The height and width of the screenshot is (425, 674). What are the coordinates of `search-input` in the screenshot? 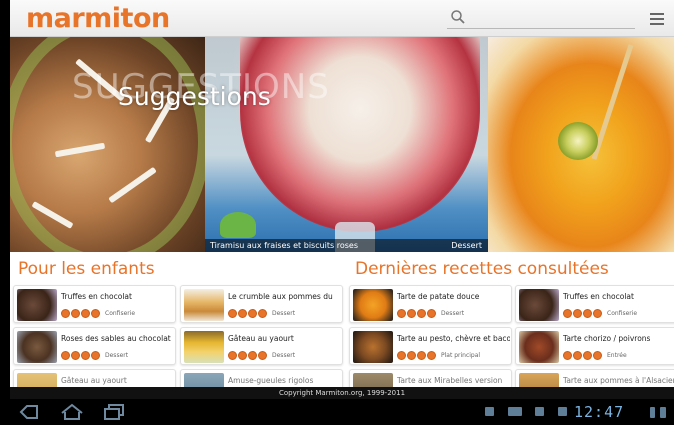 It's located at (551, 18).